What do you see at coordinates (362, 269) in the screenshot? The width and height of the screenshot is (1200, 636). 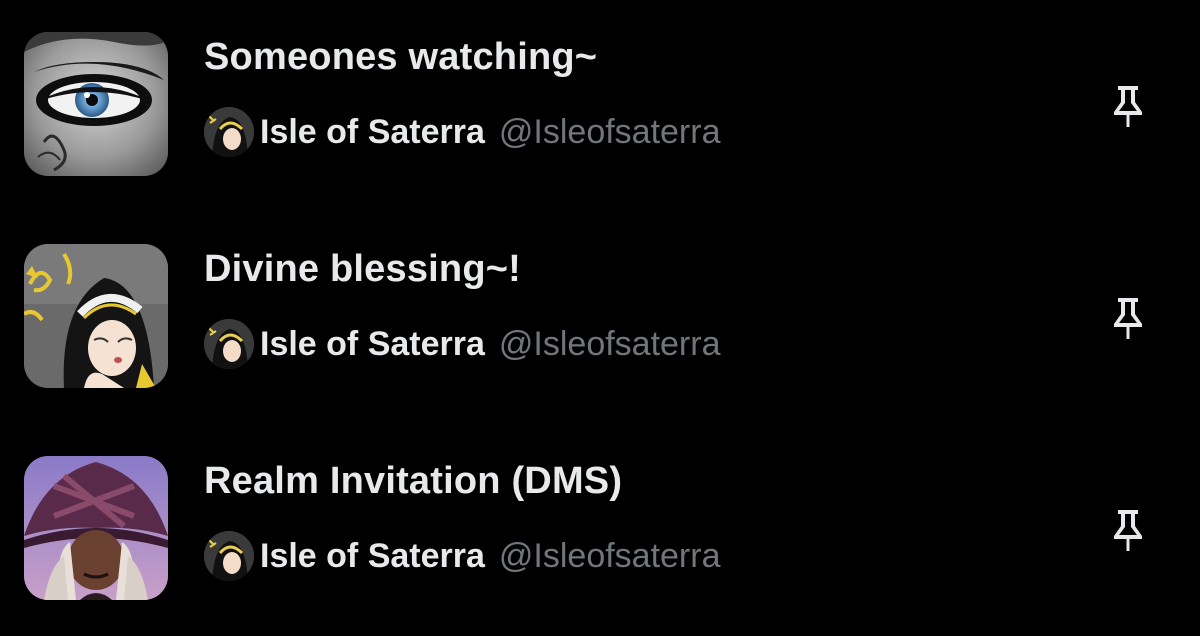 I see `list-title: Divine blessing~!` at bounding box center [362, 269].